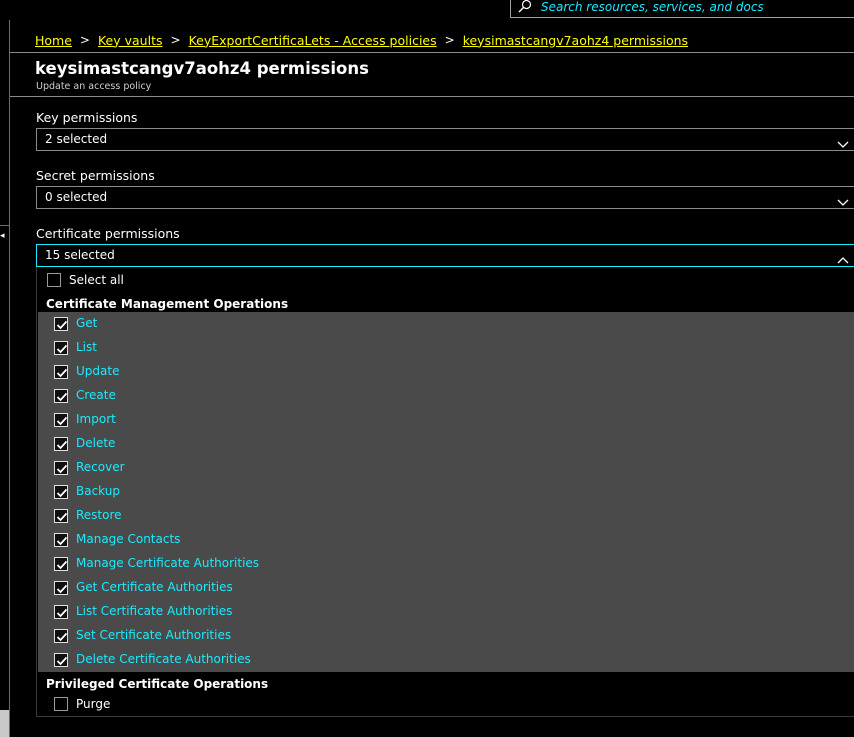  What do you see at coordinates (446, 516) in the screenshot?
I see `list-item: Restore` at bounding box center [446, 516].